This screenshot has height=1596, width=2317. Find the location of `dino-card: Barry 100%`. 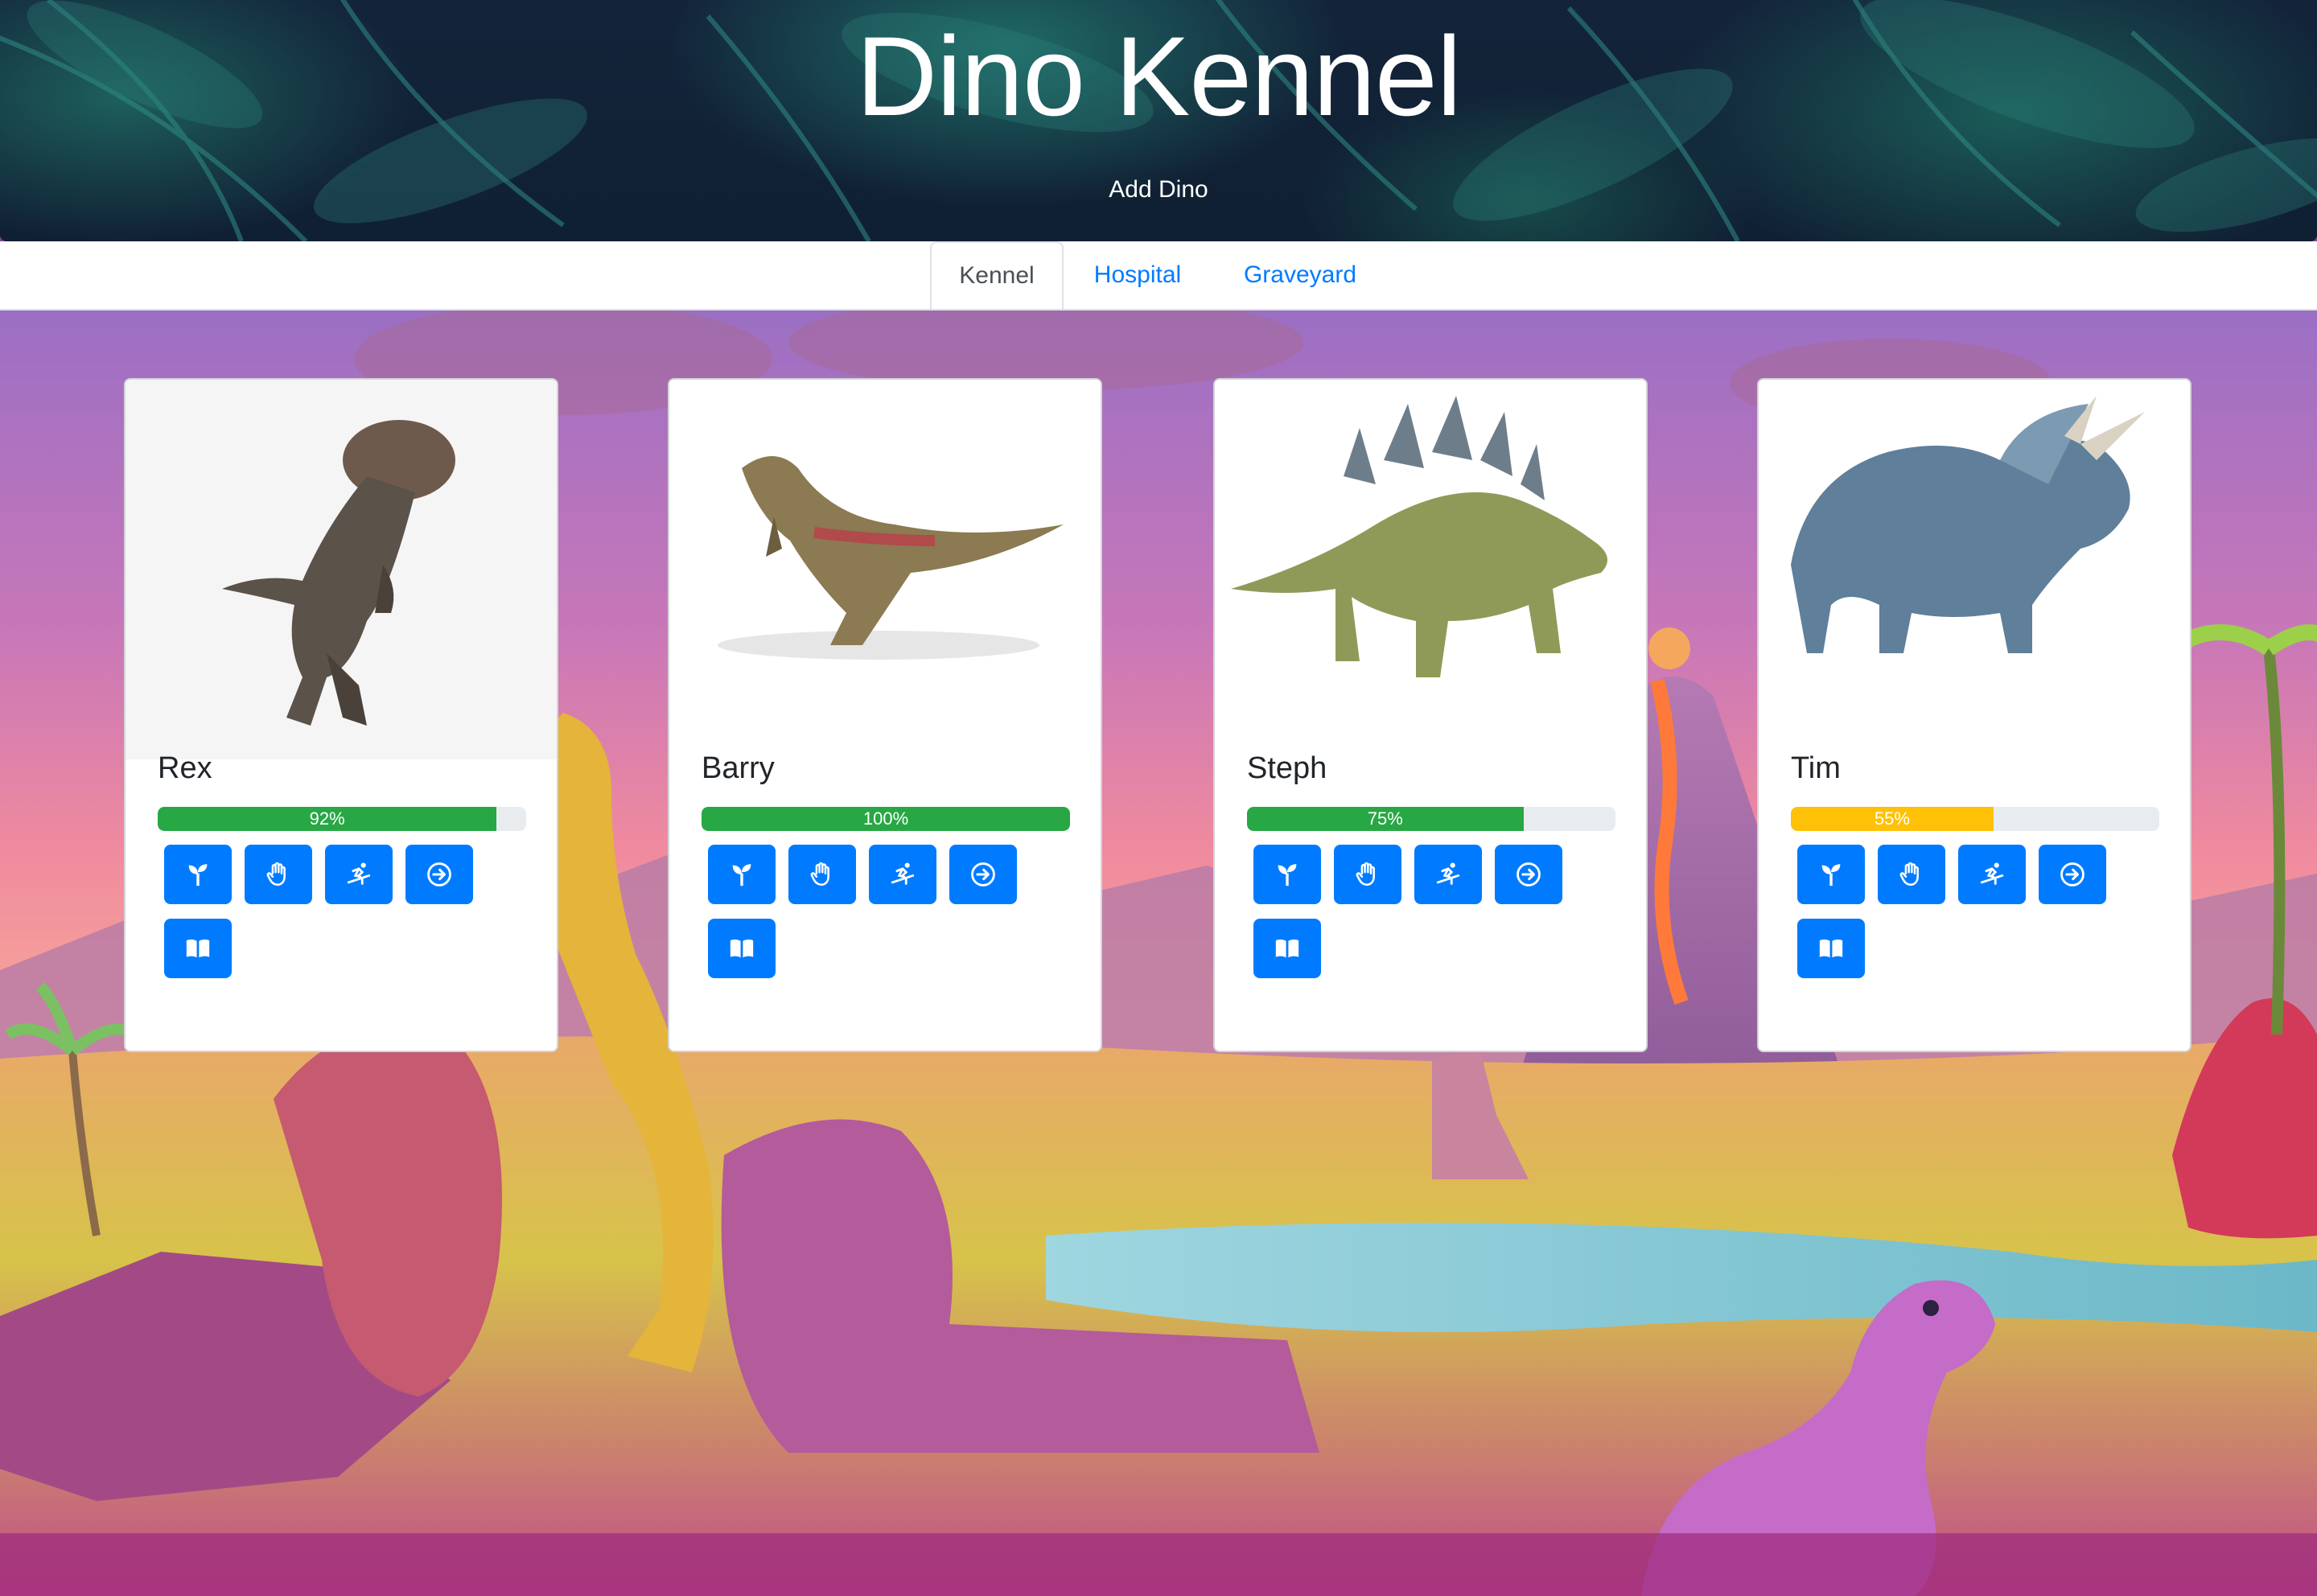

dino-card: Barry 100% is located at coordinates (885, 715).